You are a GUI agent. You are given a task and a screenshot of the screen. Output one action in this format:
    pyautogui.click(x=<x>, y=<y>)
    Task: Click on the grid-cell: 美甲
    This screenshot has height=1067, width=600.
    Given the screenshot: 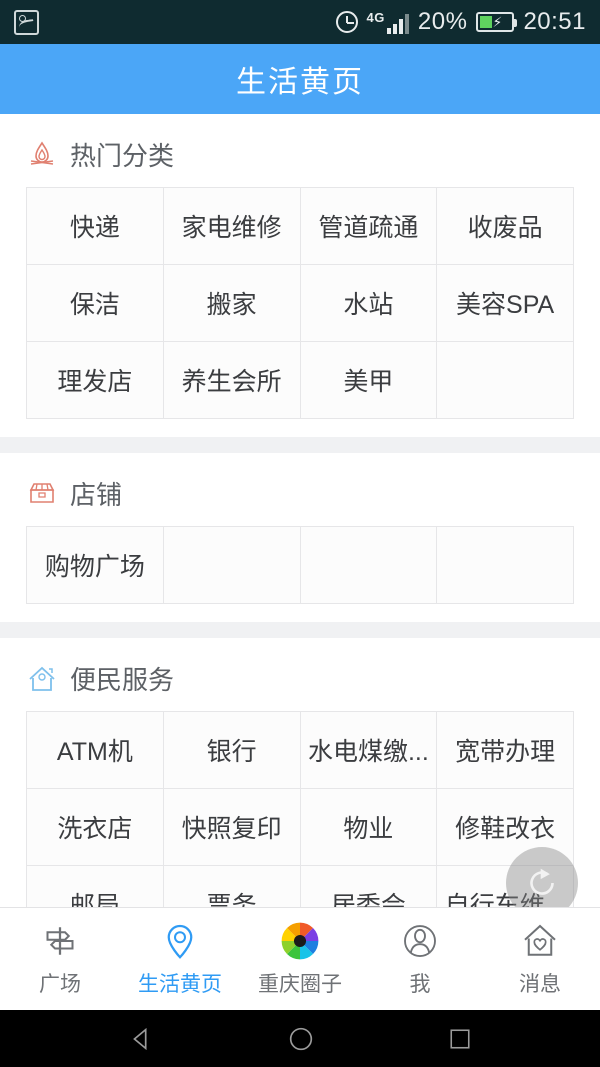 What is the action you would take?
    pyautogui.click(x=369, y=380)
    